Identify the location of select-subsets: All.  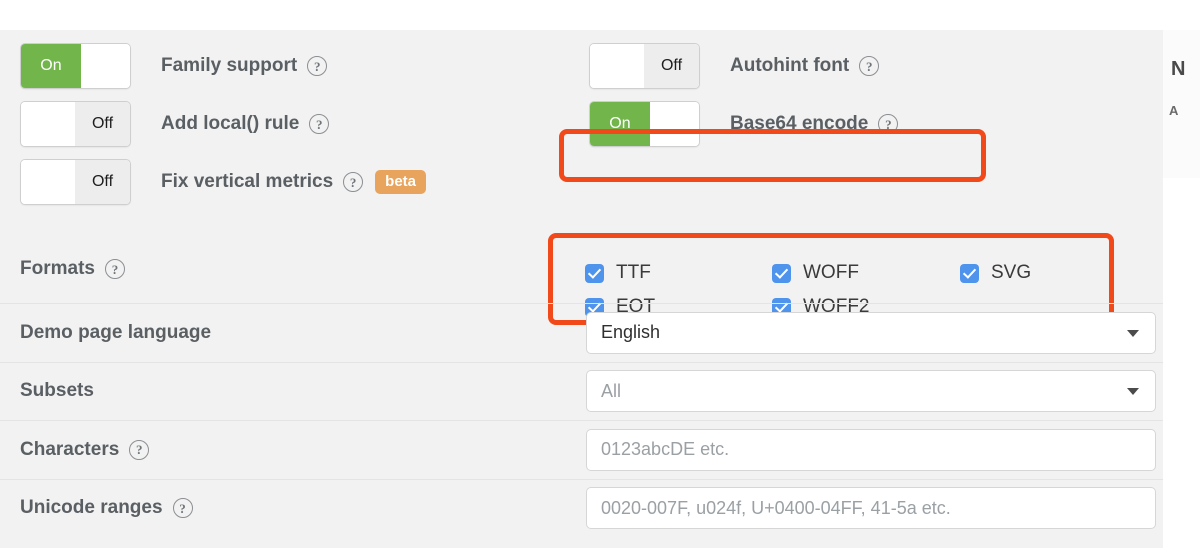
(871, 391).